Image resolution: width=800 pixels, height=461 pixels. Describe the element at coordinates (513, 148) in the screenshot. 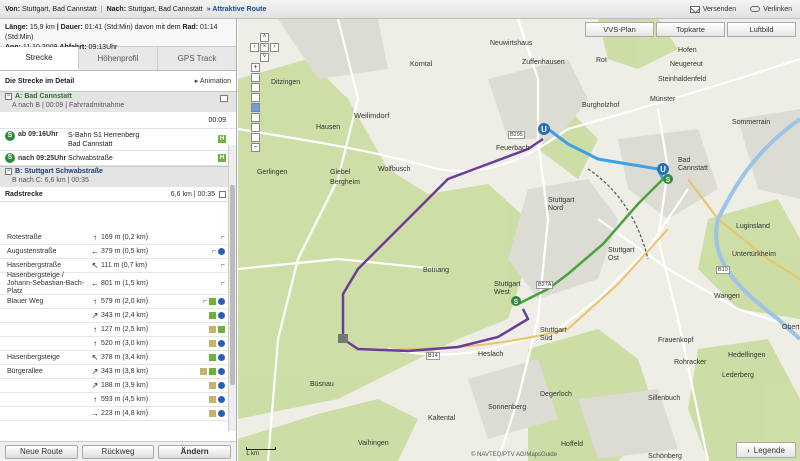

I see `map-label: Feuerbach` at that location.